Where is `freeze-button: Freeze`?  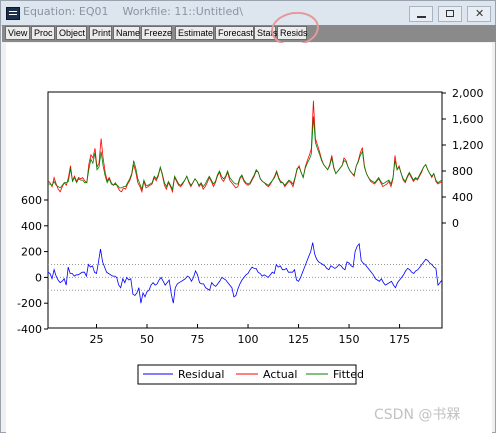 freeze-button: Freeze is located at coordinates (156, 33).